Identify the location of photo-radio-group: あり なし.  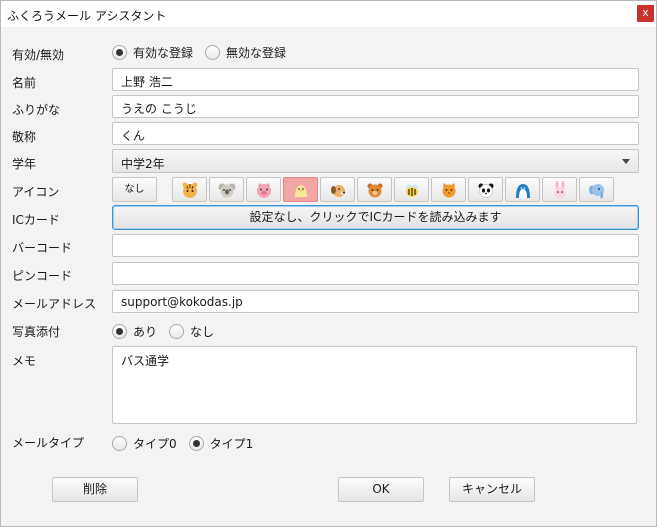
(169, 331).